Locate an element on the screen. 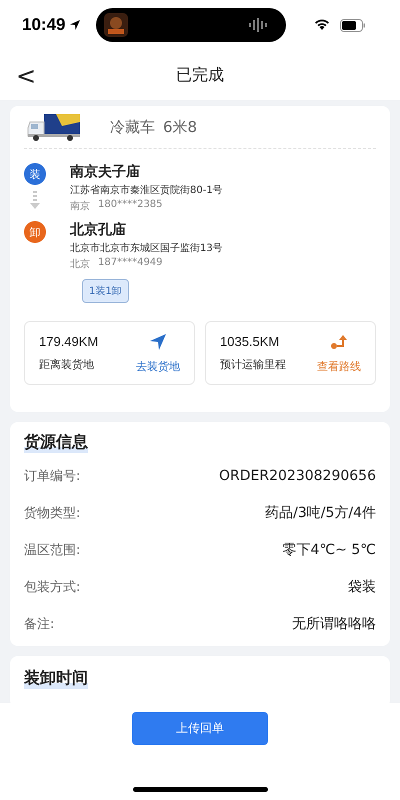 The width and height of the screenshot is (400, 800). route-icon is located at coordinates (339, 341).